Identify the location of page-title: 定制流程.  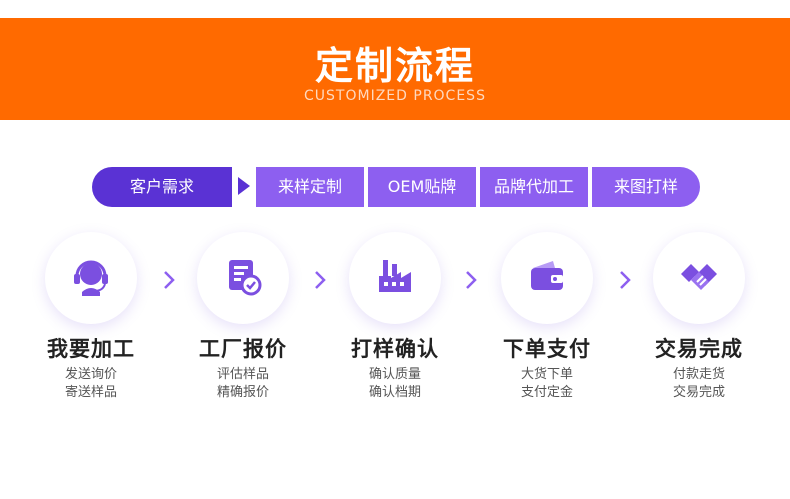
(394, 66).